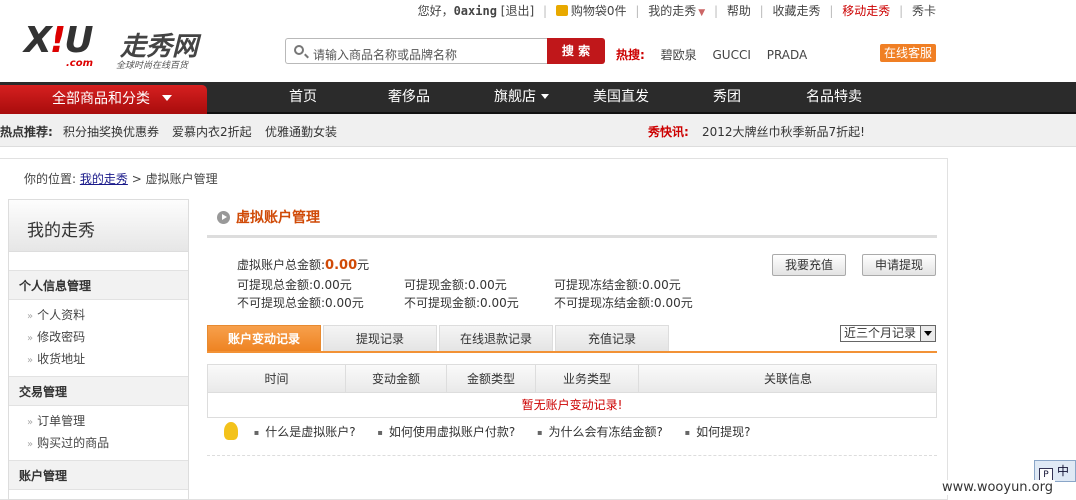 This screenshot has width=1076, height=500. What do you see at coordinates (231, 431) in the screenshot?
I see `lightbulb-icon` at bounding box center [231, 431].